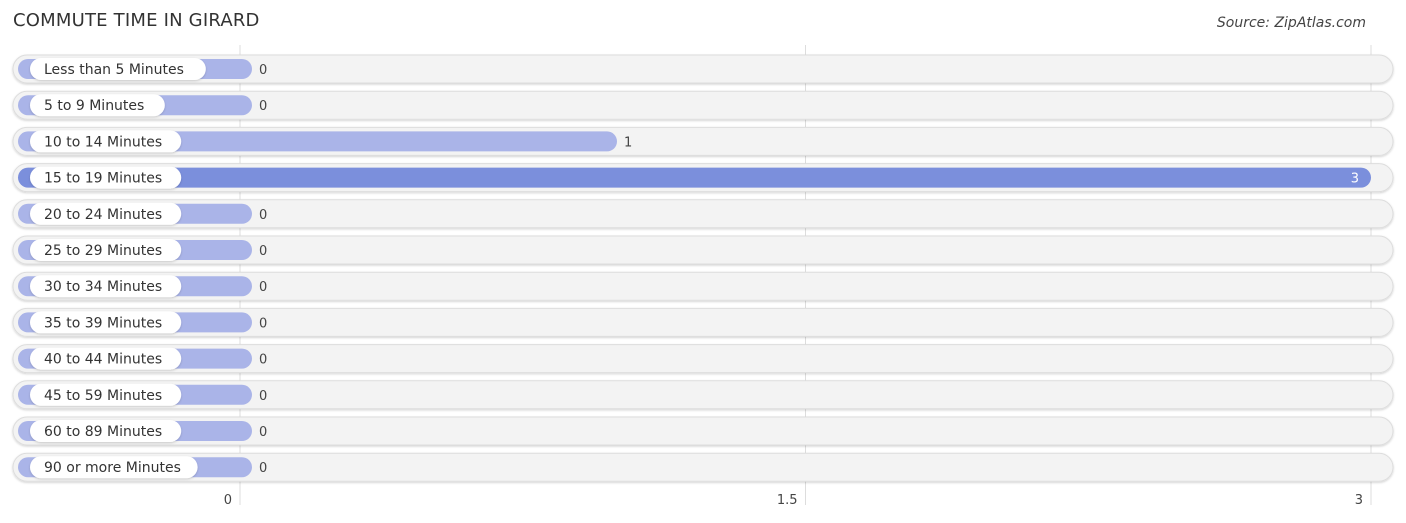  What do you see at coordinates (103, 287) in the screenshot?
I see `category-label: 30 to 34 Minutes` at bounding box center [103, 287].